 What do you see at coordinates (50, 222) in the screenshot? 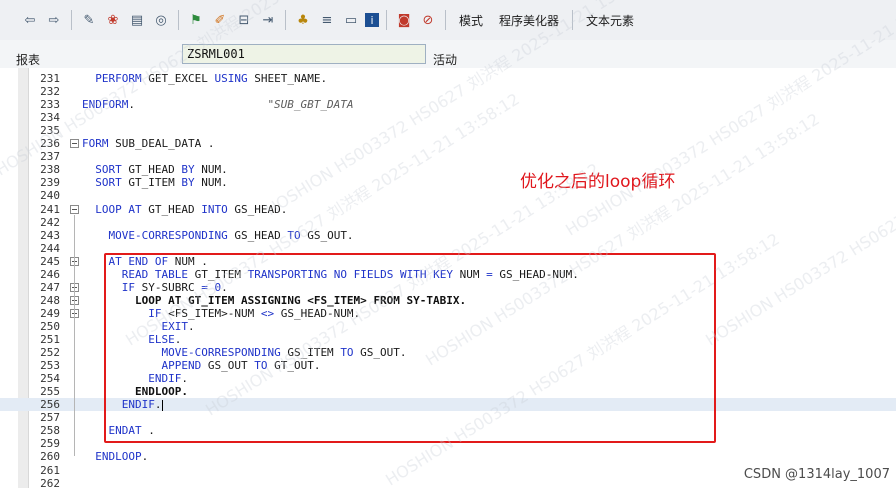
I see `line-number: 242` at bounding box center [50, 222].